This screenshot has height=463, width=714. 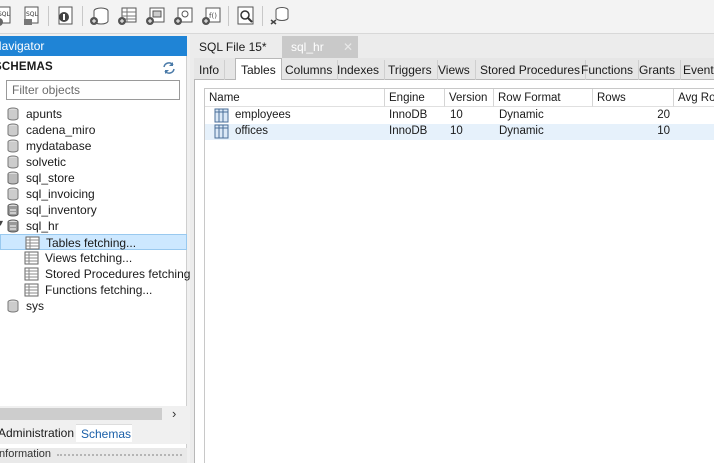 I want to click on tab-views: Views, so click(x=454, y=70).